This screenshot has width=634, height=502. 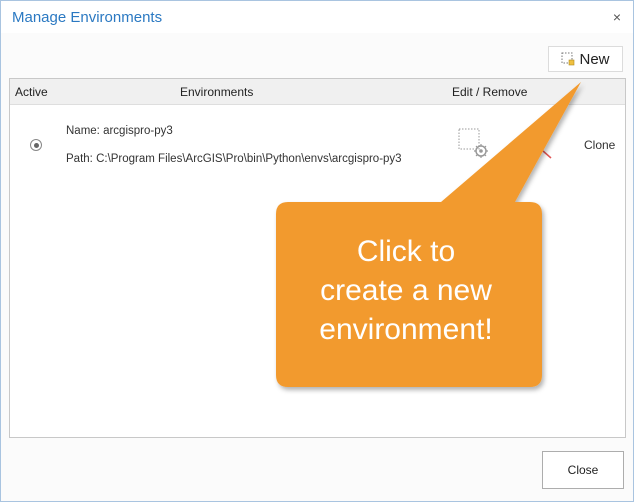 I want to click on callout-line: create a new, so click(x=406, y=290).